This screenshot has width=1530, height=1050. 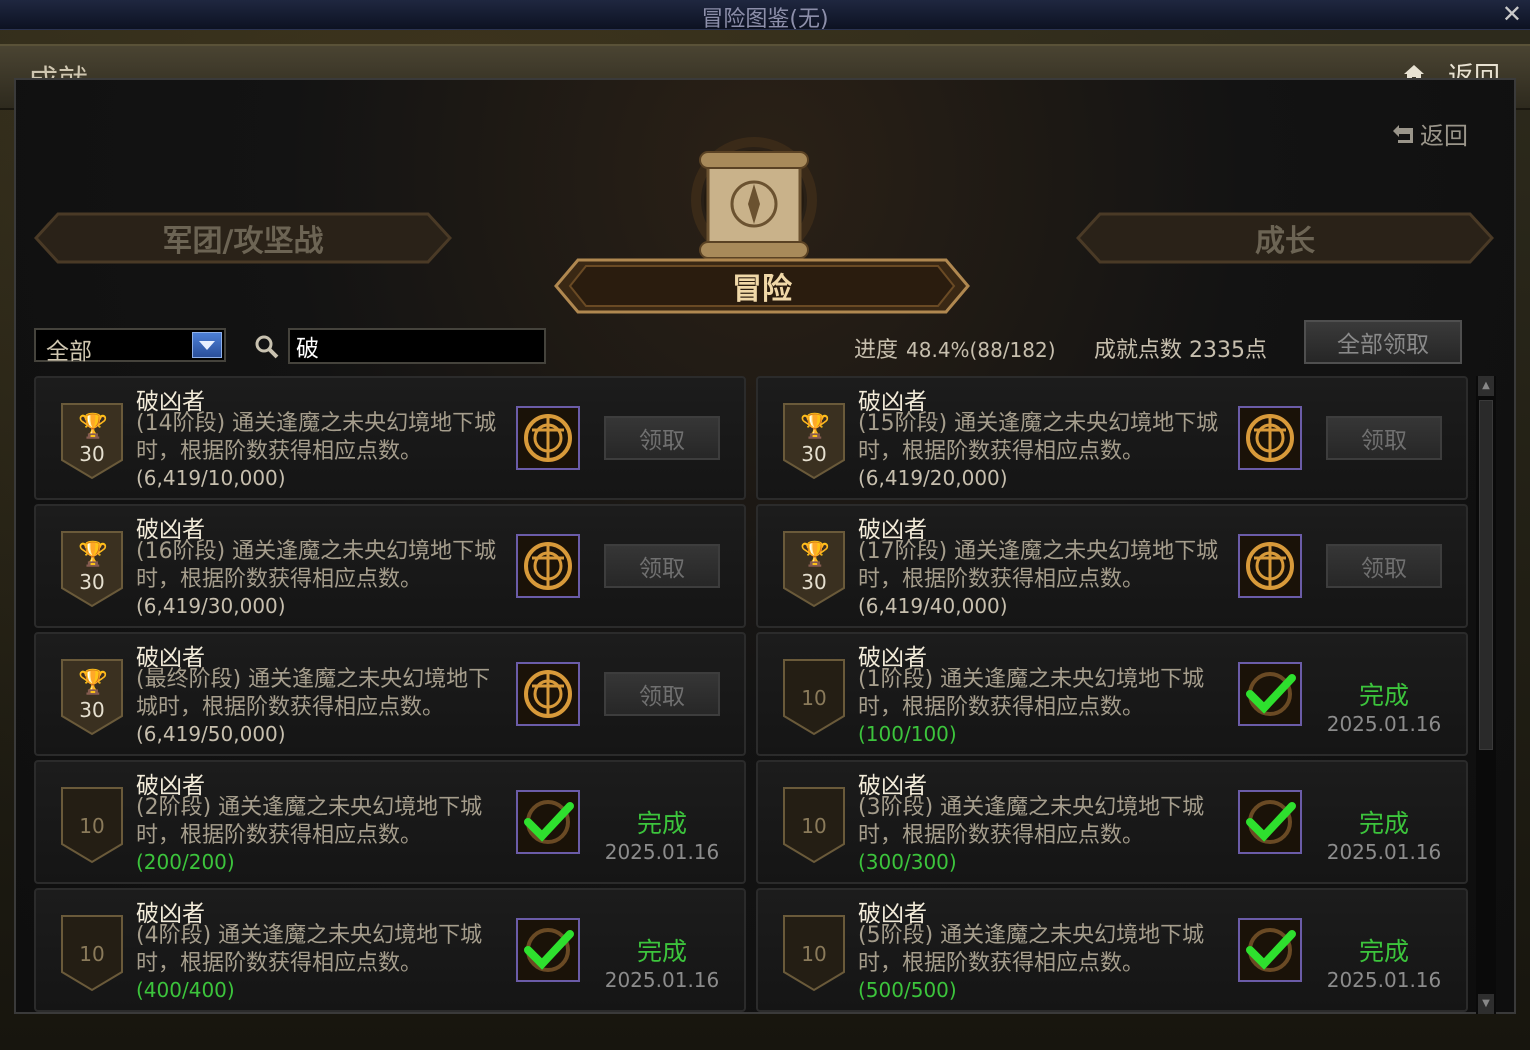 I want to click on achievement-desc: (5阶段) 通关逢魔之未央幻境地下城时，根据阶数获得相应点数。, so click(x=1031, y=949).